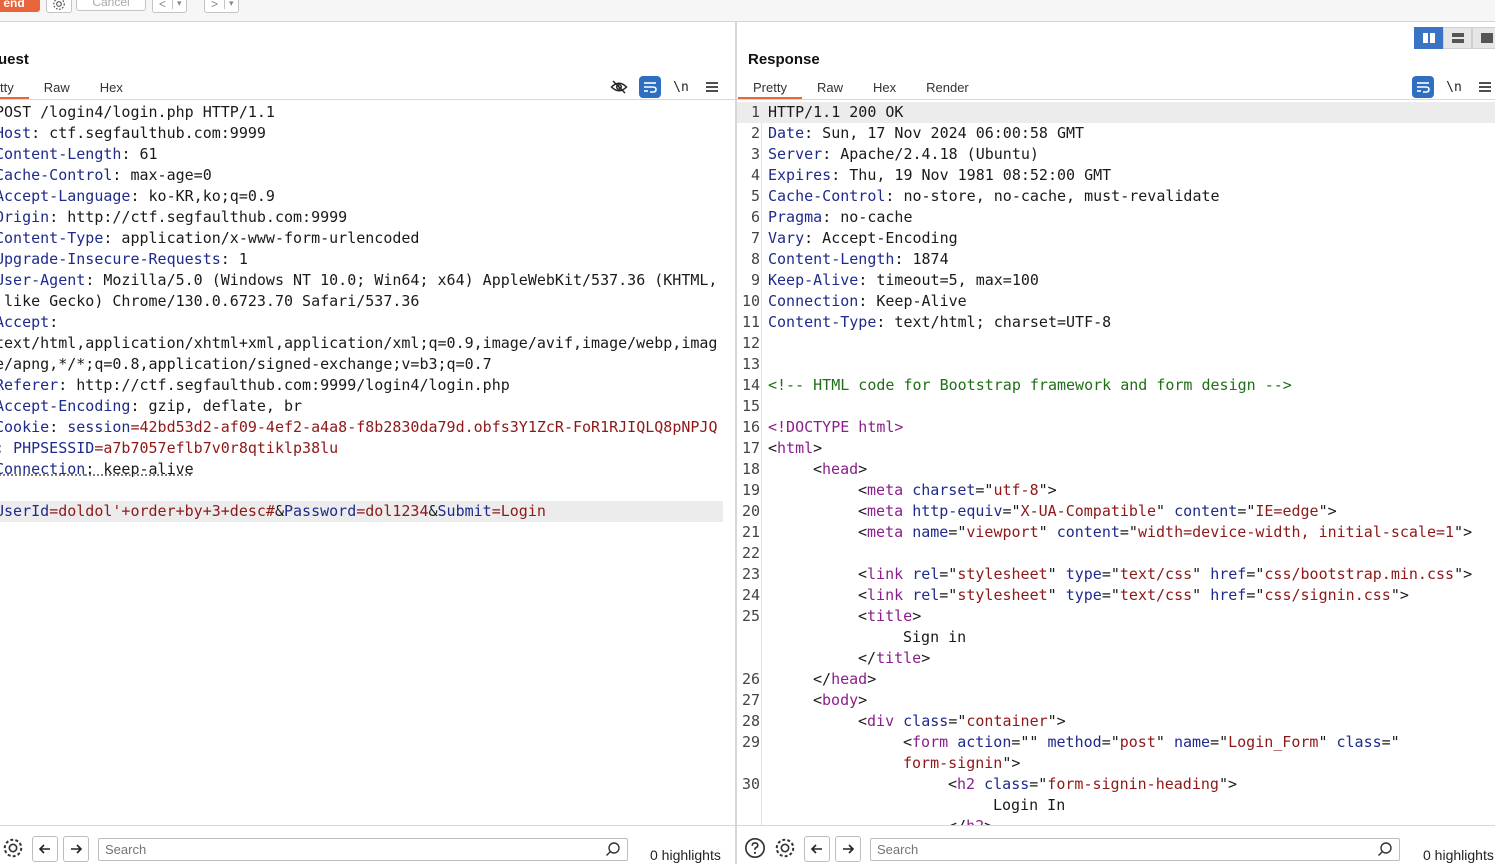 The height and width of the screenshot is (864, 1495). I want to click on response-html-code: <meta charset="utf-8">, so click(912, 490).